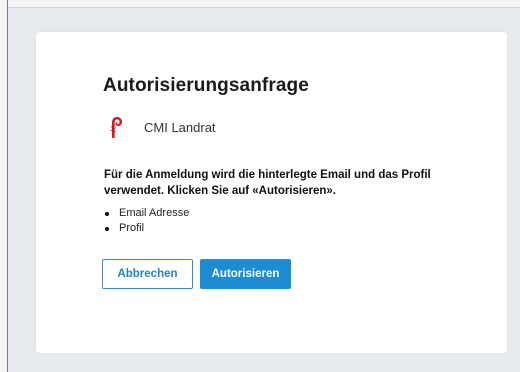  I want to click on client-name: CMI Landrat, so click(180, 127).